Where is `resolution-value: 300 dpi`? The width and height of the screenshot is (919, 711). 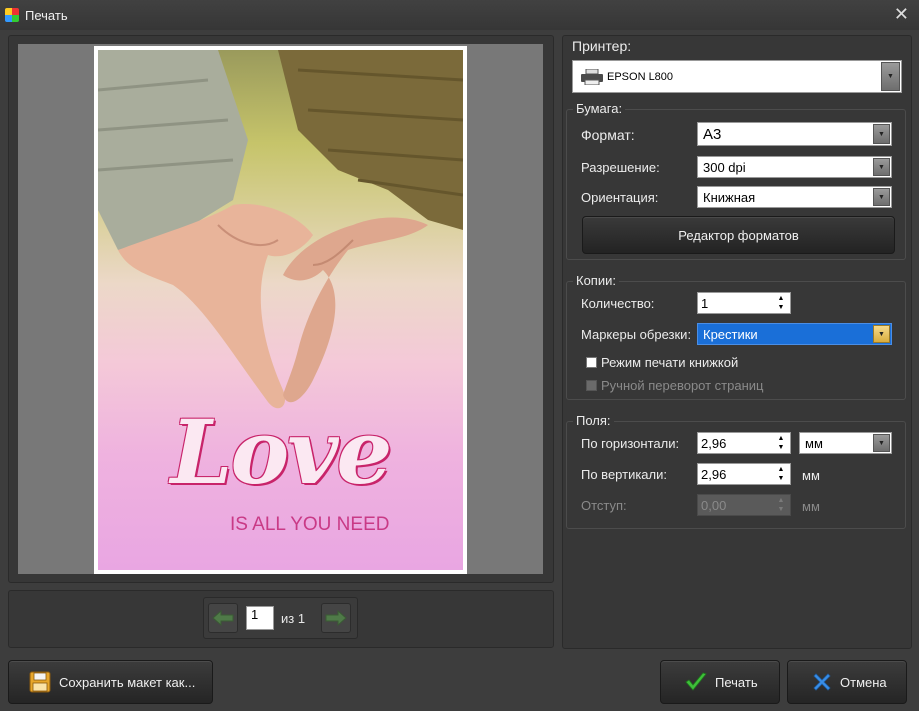
resolution-value: 300 dpi is located at coordinates (724, 167).